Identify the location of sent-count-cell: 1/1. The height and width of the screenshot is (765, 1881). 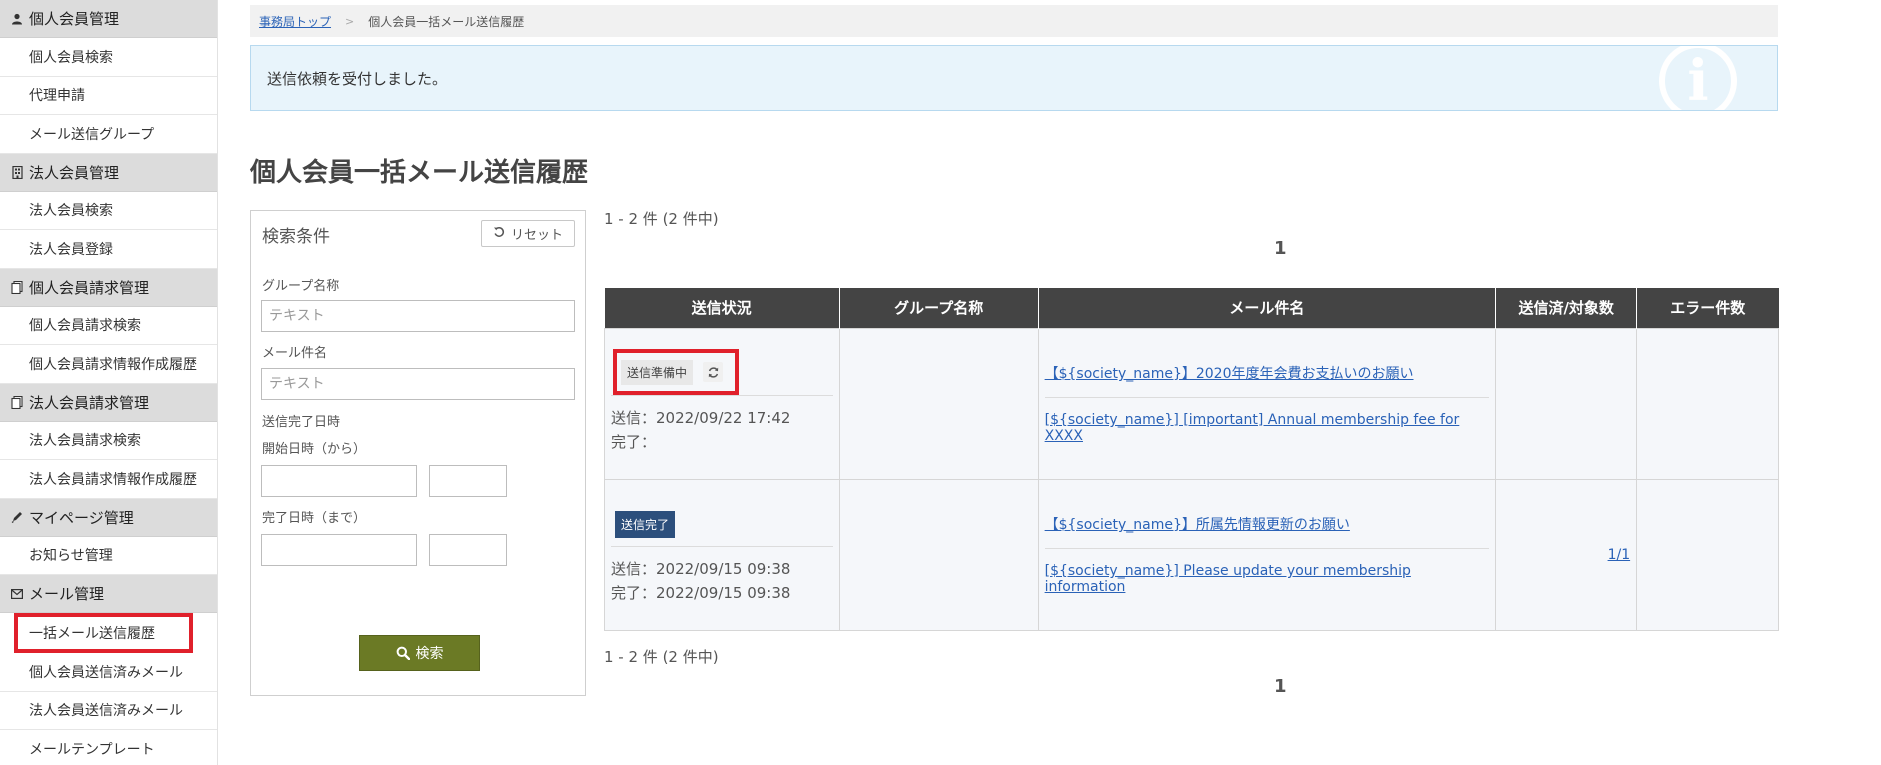
(1566, 554).